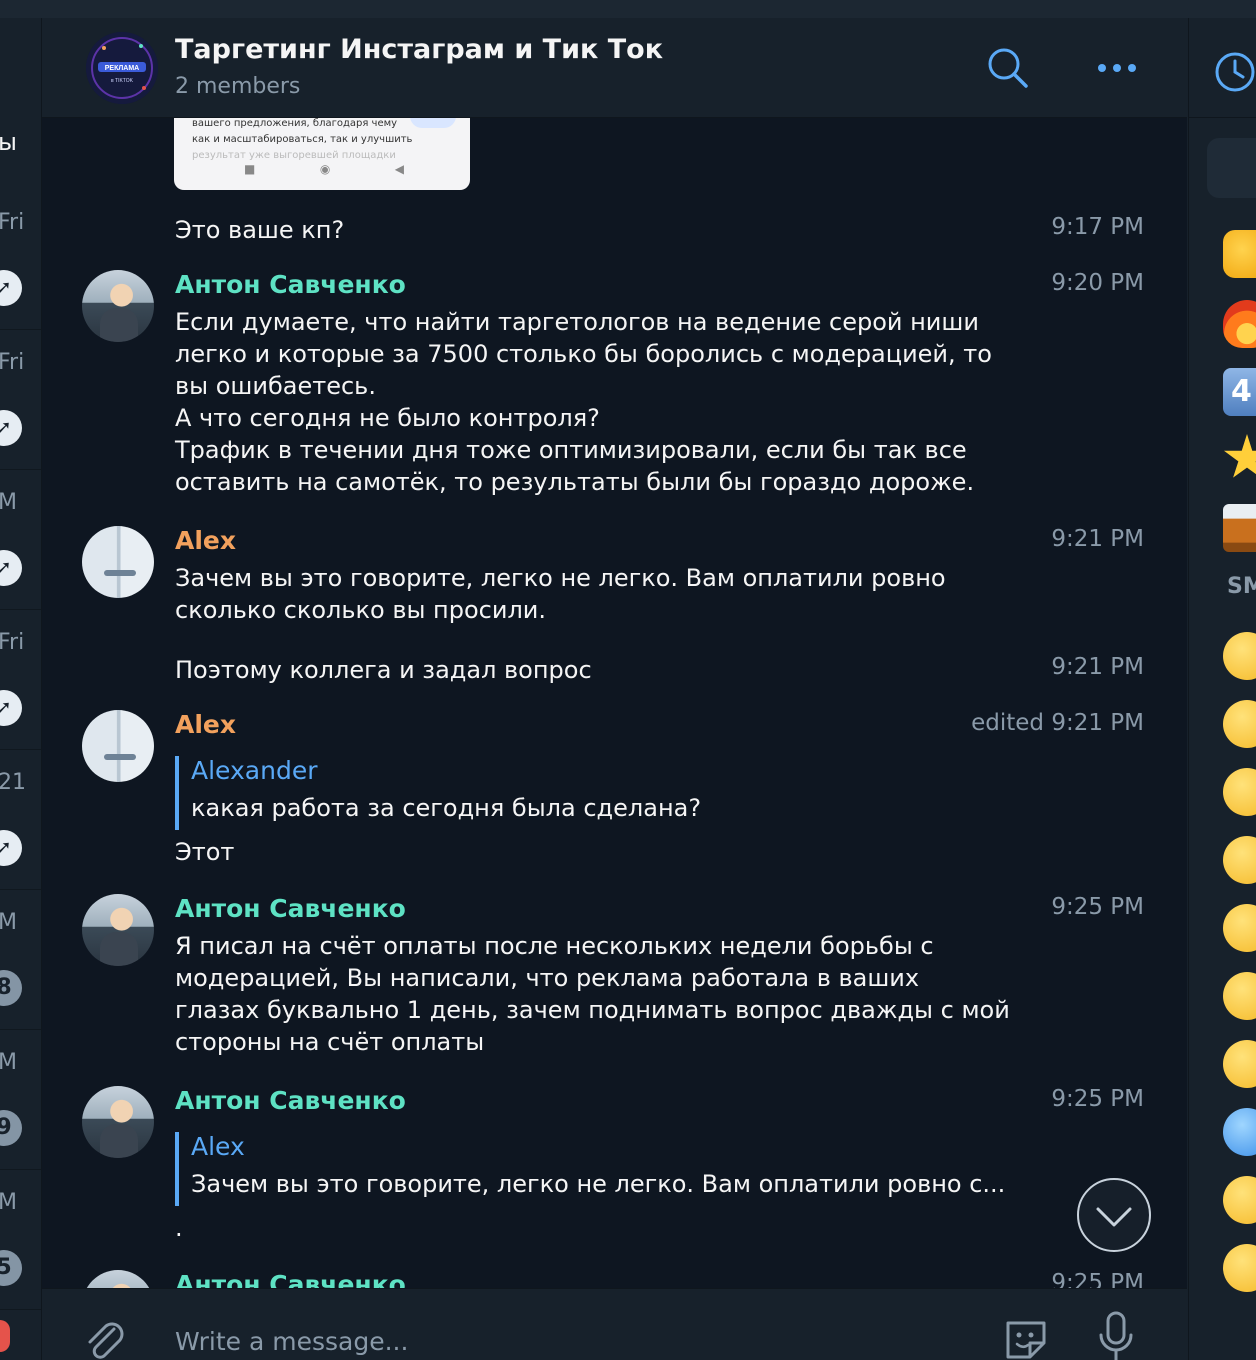 The height and width of the screenshot is (1360, 1256). What do you see at coordinates (12, 642) in the screenshot?
I see `chat-time: Fri` at bounding box center [12, 642].